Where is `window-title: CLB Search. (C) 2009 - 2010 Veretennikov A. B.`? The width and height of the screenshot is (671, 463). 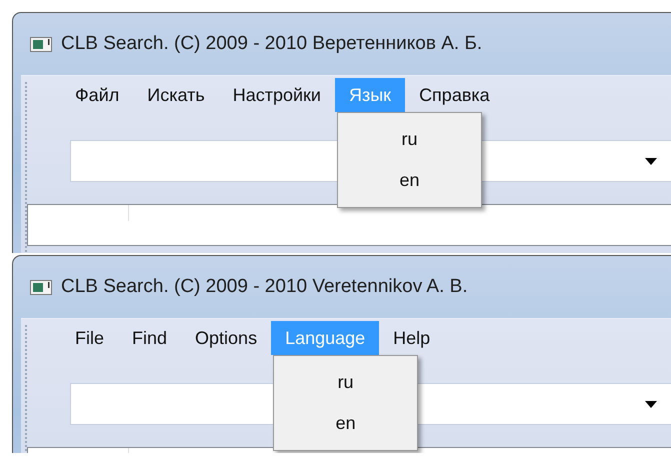 window-title: CLB Search. (C) 2009 - 2010 Veretennikov A. B. is located at coordinates (264, 287).